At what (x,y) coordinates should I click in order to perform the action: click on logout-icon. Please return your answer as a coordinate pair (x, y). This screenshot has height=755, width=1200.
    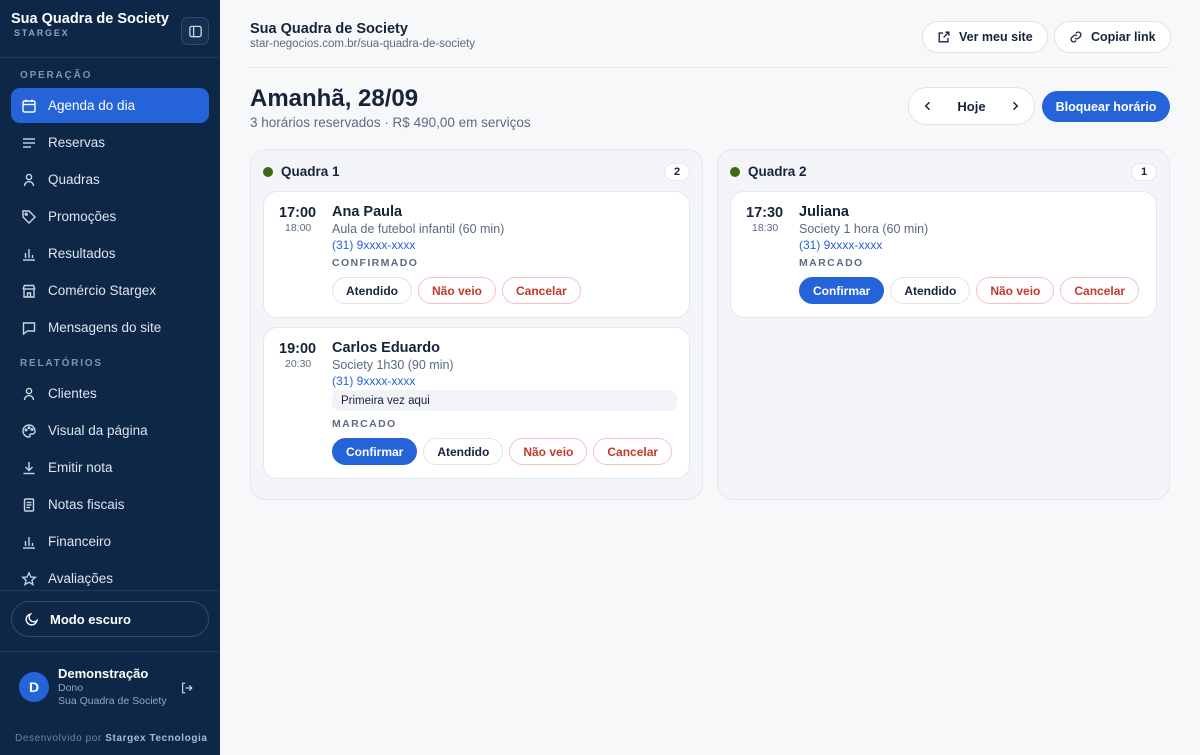
    Looking at the image, I should click on (187, 688).